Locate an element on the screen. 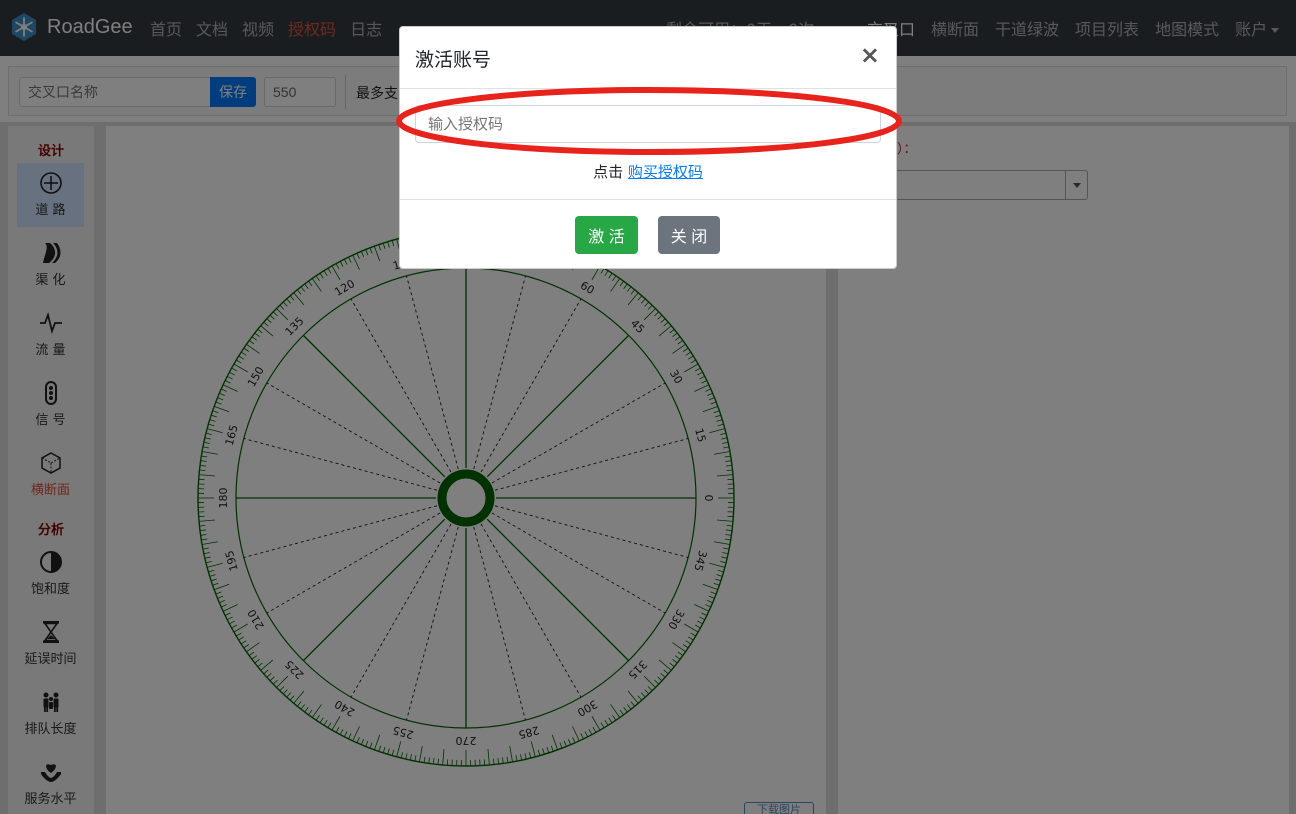 This screenshot has width=1296, height=814. modal-title: 激活账号 is located at coordinates (453, 60).